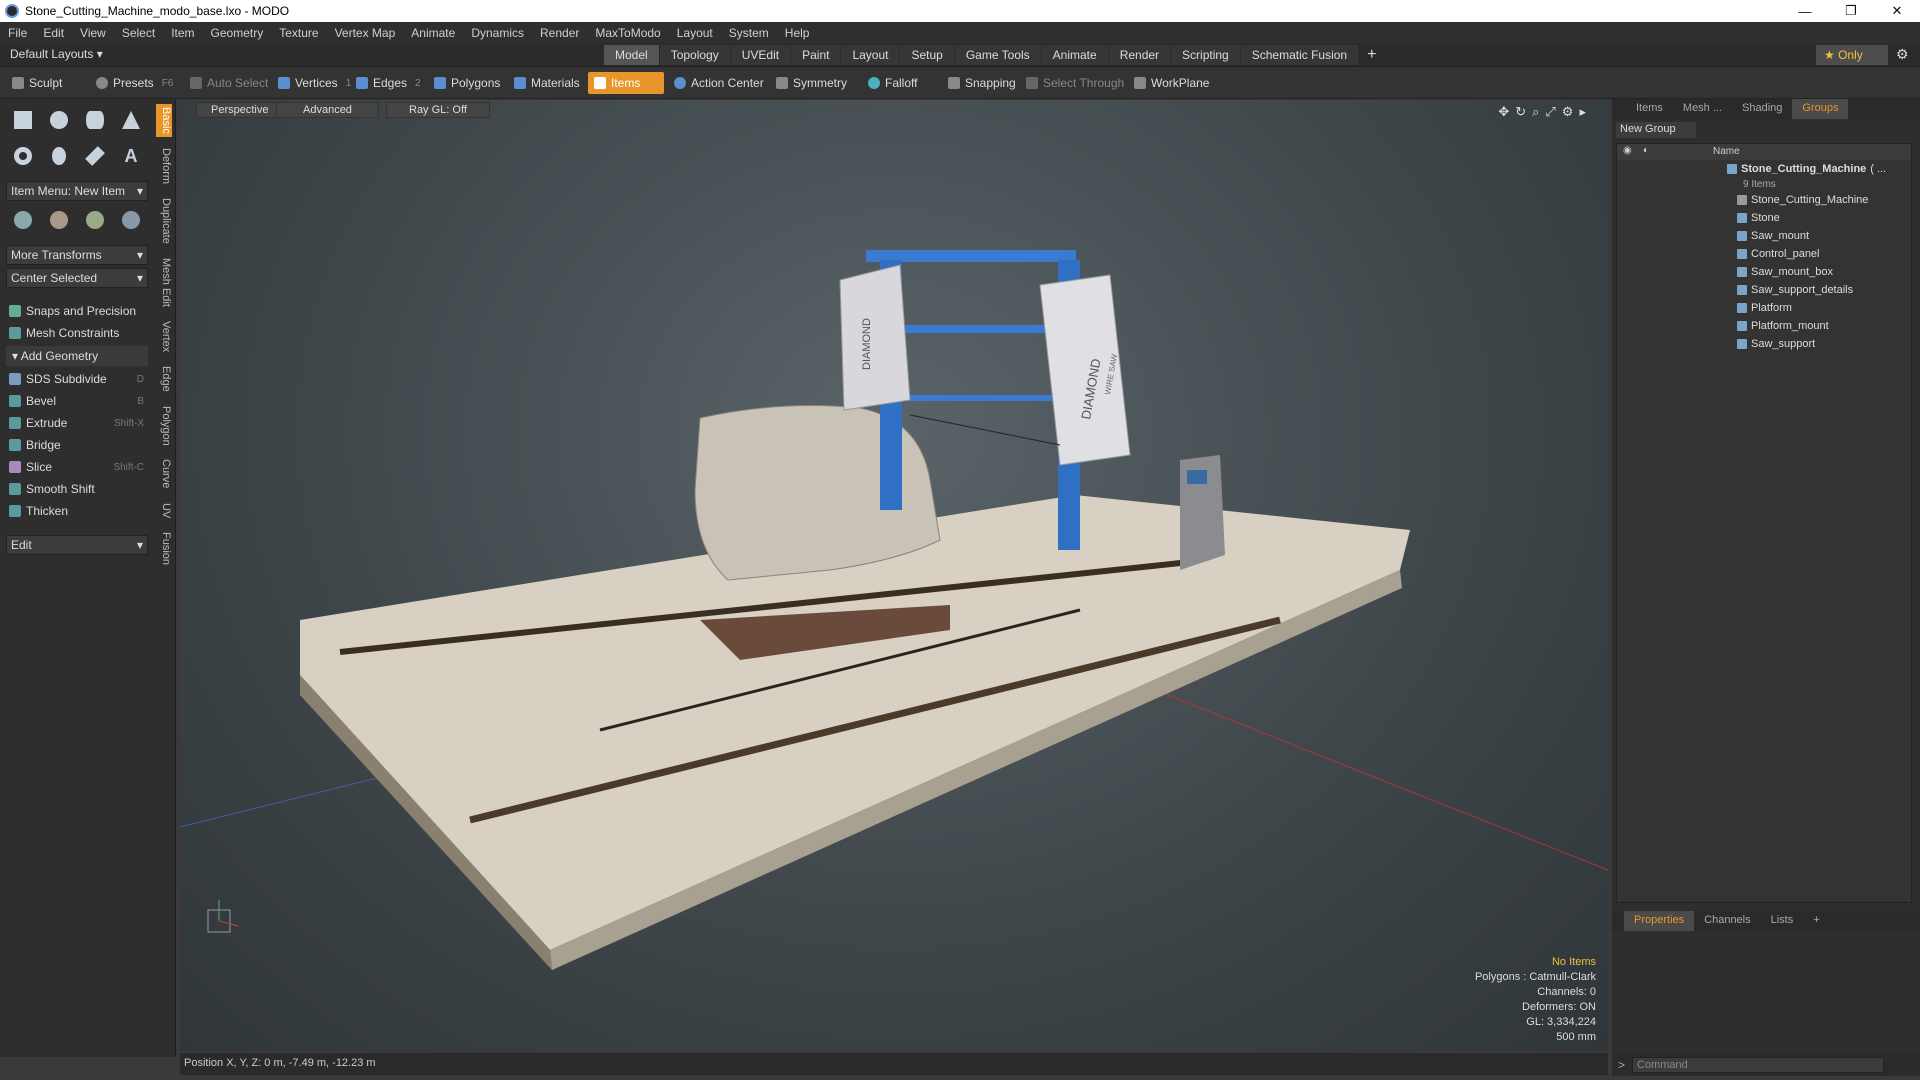 The width and height of the screenshot is (1920, 1080). I want to click on list-item: Stone, so click(1764, 218).